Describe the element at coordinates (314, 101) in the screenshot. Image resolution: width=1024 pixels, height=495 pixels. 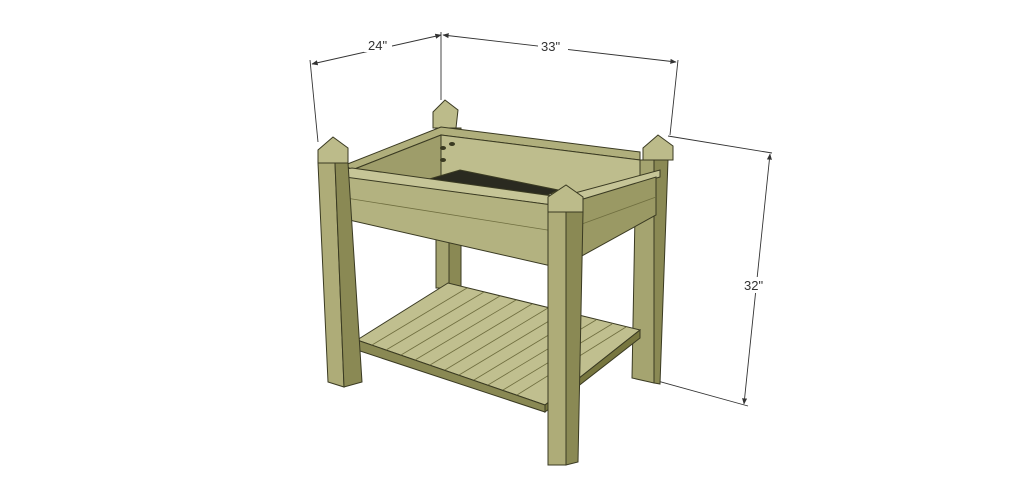
I see `extension-line-left` at that location.